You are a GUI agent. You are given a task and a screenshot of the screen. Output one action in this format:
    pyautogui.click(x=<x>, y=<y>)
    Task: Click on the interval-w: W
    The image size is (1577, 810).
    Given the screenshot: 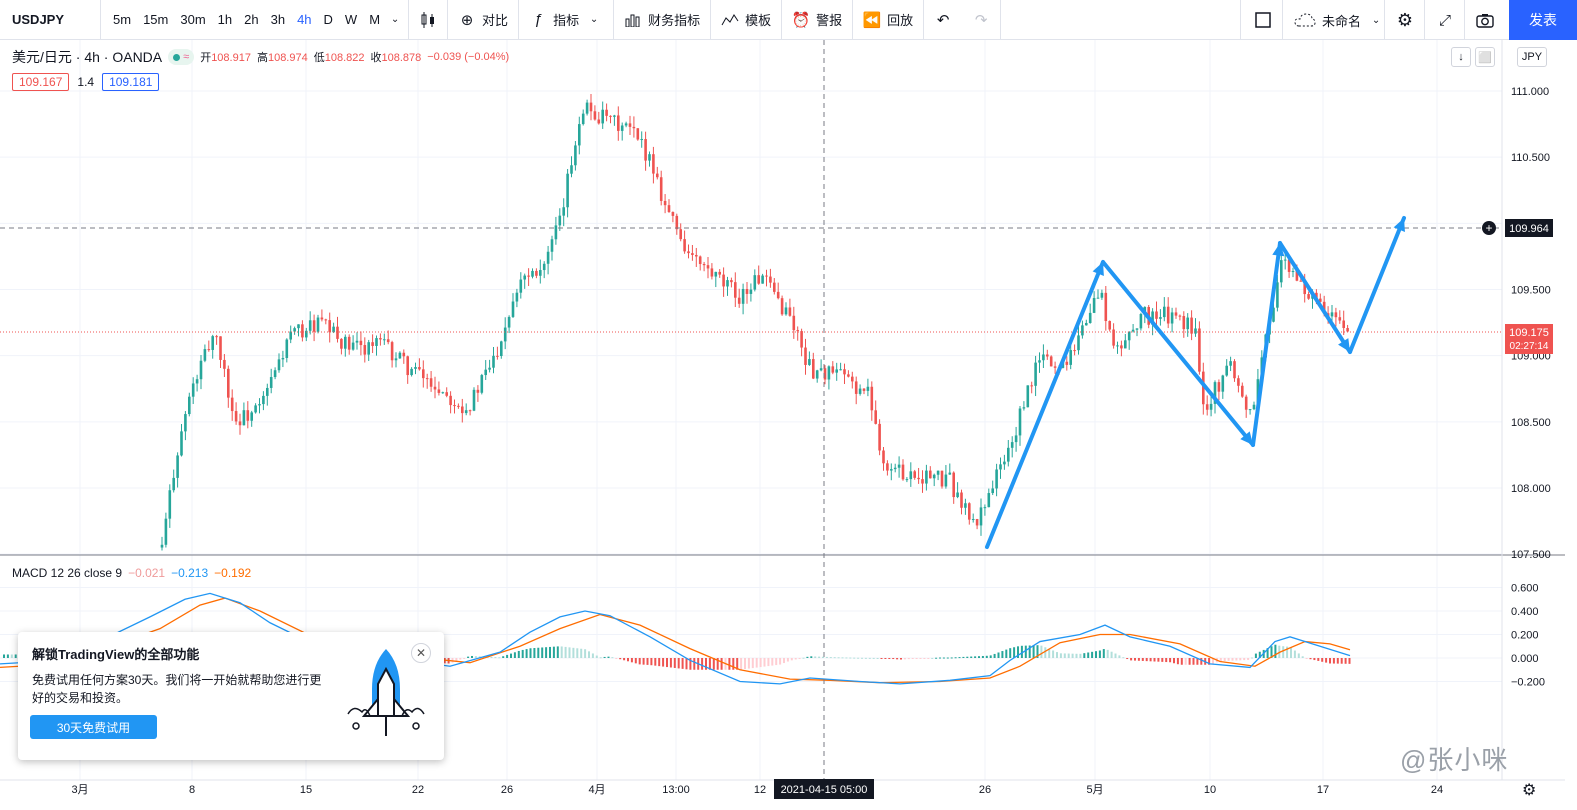 What is the action you would take?
    pyautogui.click(x=351, y=19)
    